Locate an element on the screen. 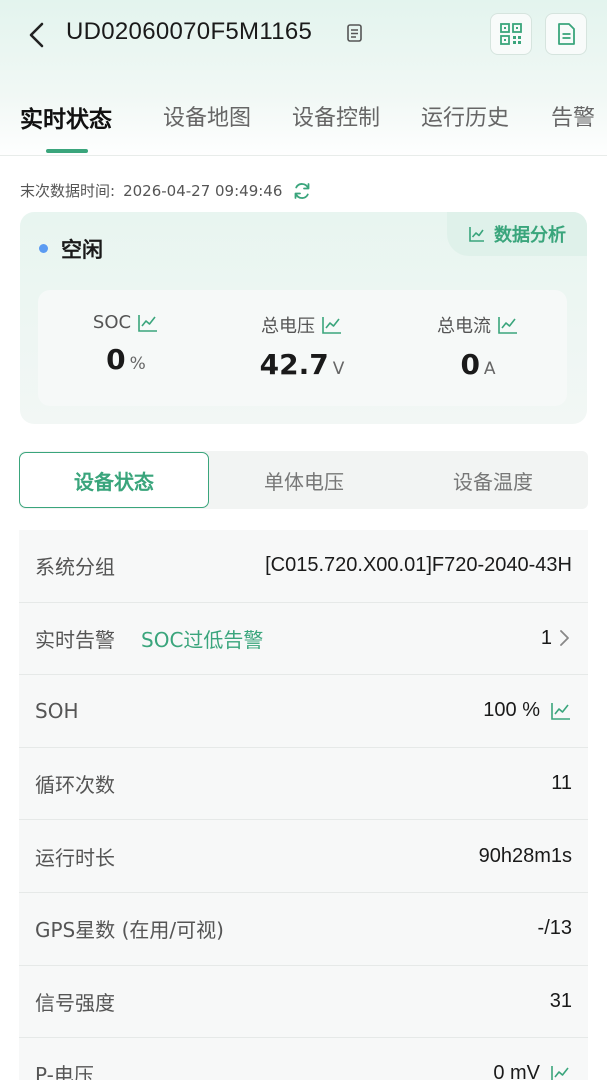 The height and width of the screenshot is (1080, 607). metric-current-label-wrap: 总电流 is located at coordinates (478, 325).